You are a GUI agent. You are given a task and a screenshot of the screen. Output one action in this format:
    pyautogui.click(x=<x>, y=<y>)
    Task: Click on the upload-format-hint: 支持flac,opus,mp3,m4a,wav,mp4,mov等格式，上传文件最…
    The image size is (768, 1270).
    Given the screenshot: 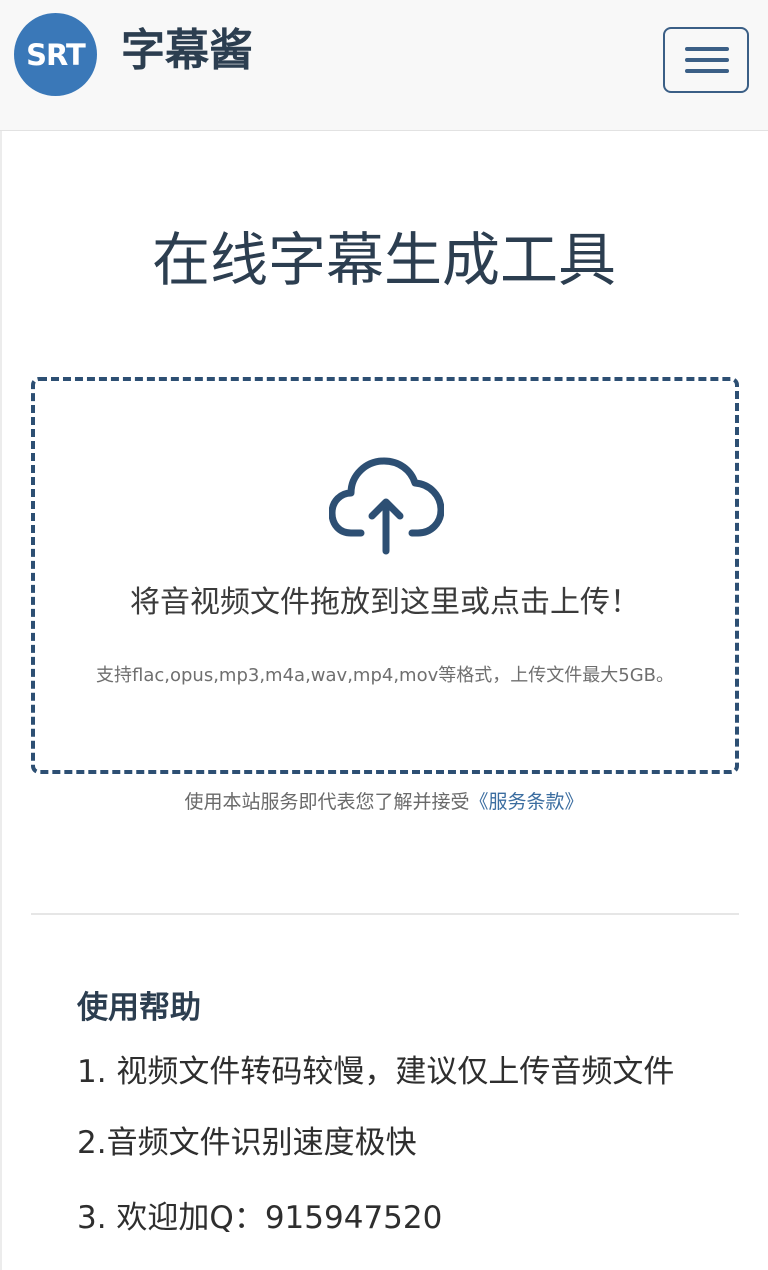 What is the action you would take?
    pyautogui.click(x=384, y=675)
    